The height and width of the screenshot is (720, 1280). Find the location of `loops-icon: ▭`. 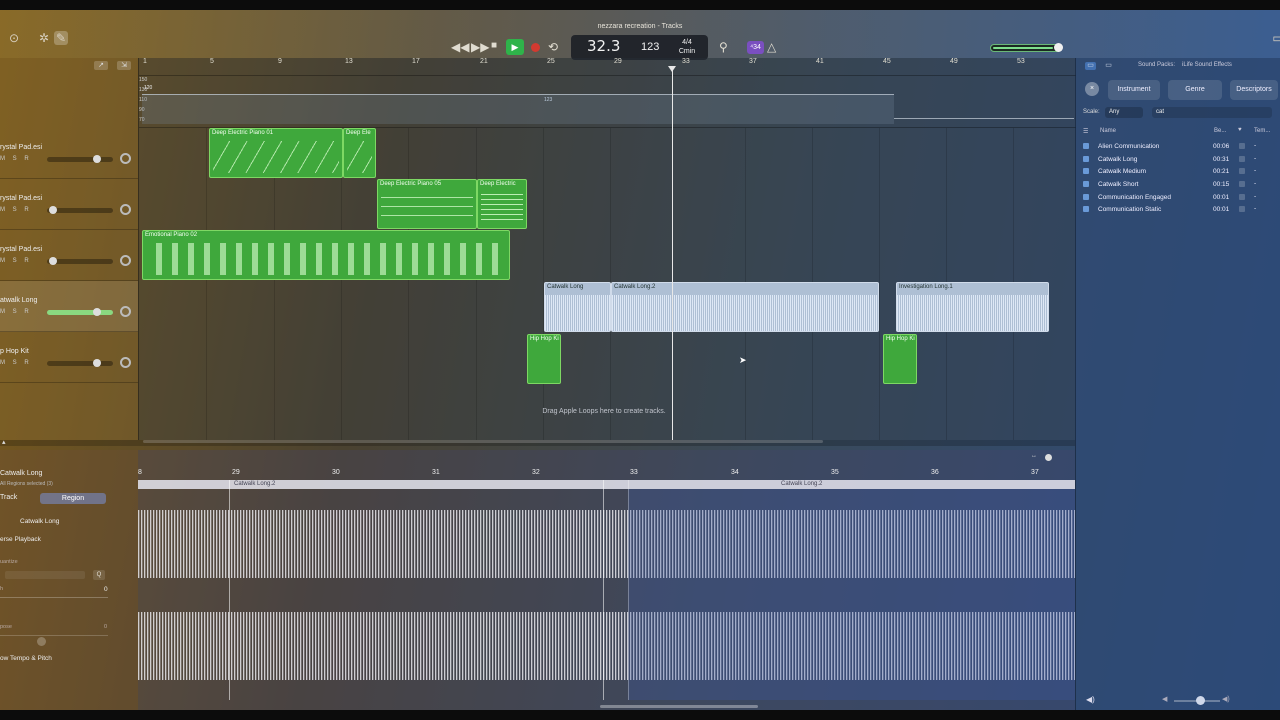

loops-icon: ▭ is located at coordinates (1090, 66).